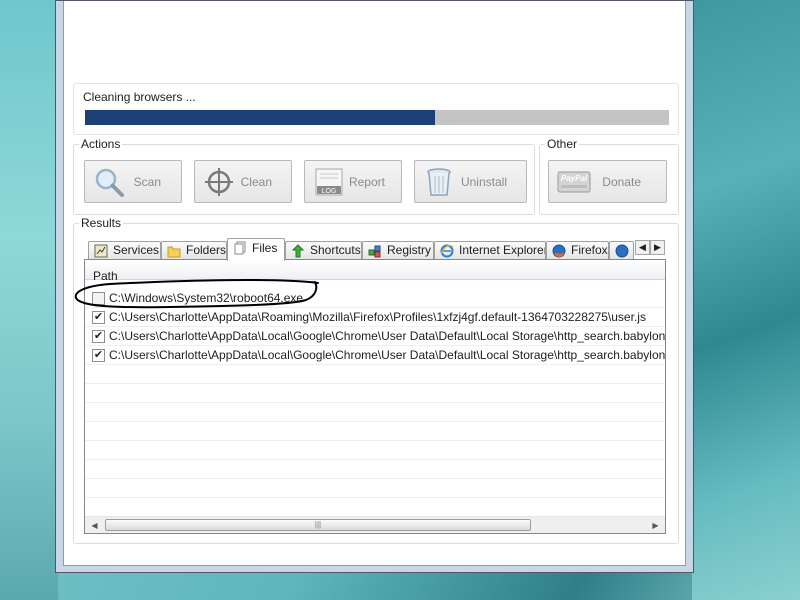 The height and width of the screenshot is (600, 800). What do you see at coordinates (136, 250) in the screenshot?
I see `tab-services-label: Services` at bounding box center [136, 250].